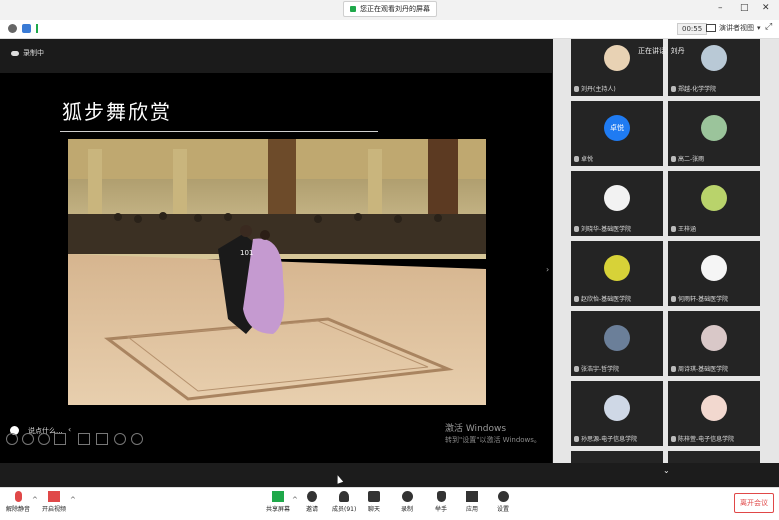 The width and height of the screenshot is (779, 520). I want to click on active-speaker-label: 正在讲话: 刘丹, so click(661, 51).